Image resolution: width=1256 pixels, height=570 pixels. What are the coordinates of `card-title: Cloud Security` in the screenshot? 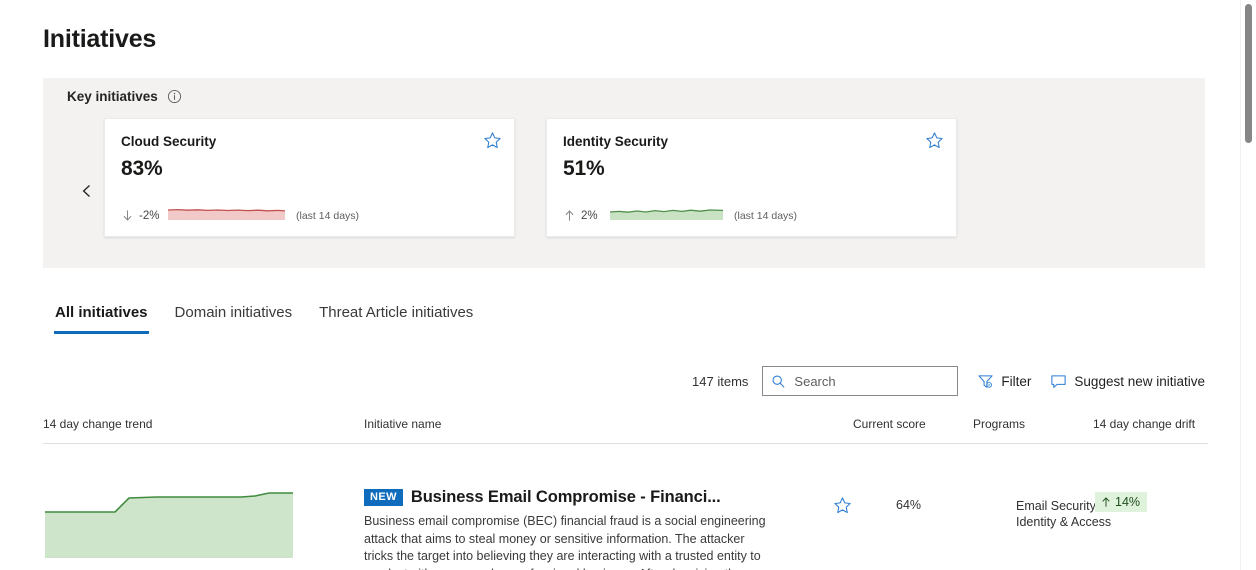 It's located at (169, 141).